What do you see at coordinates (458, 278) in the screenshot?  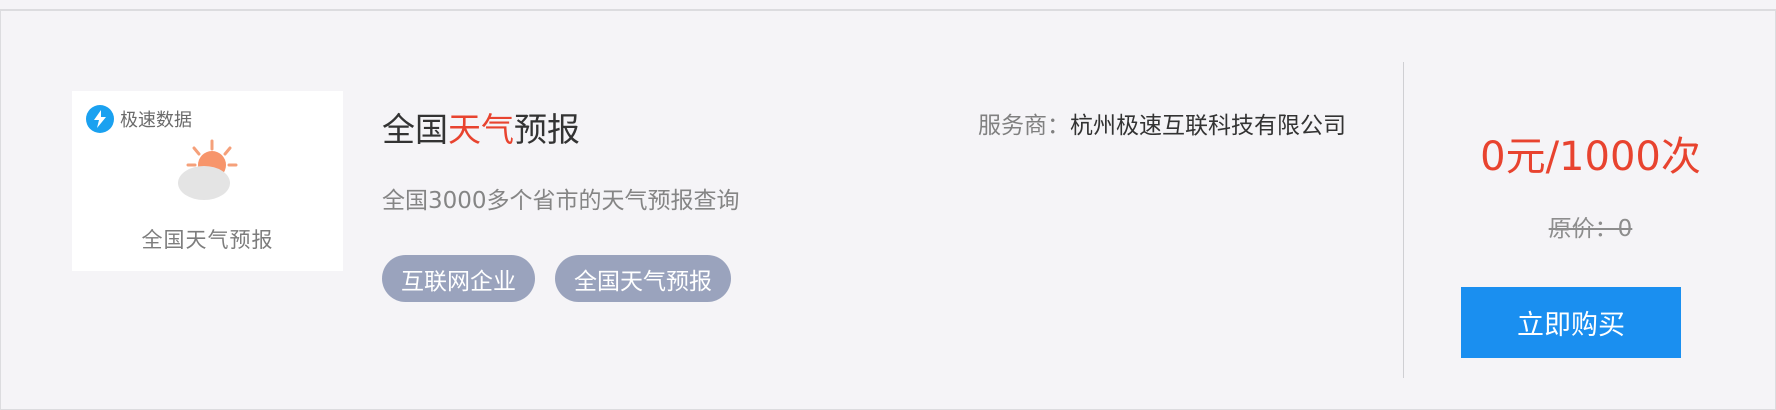 I see `tag-internet-enterprise: 互联网企业` at bounding box center [458, 278].